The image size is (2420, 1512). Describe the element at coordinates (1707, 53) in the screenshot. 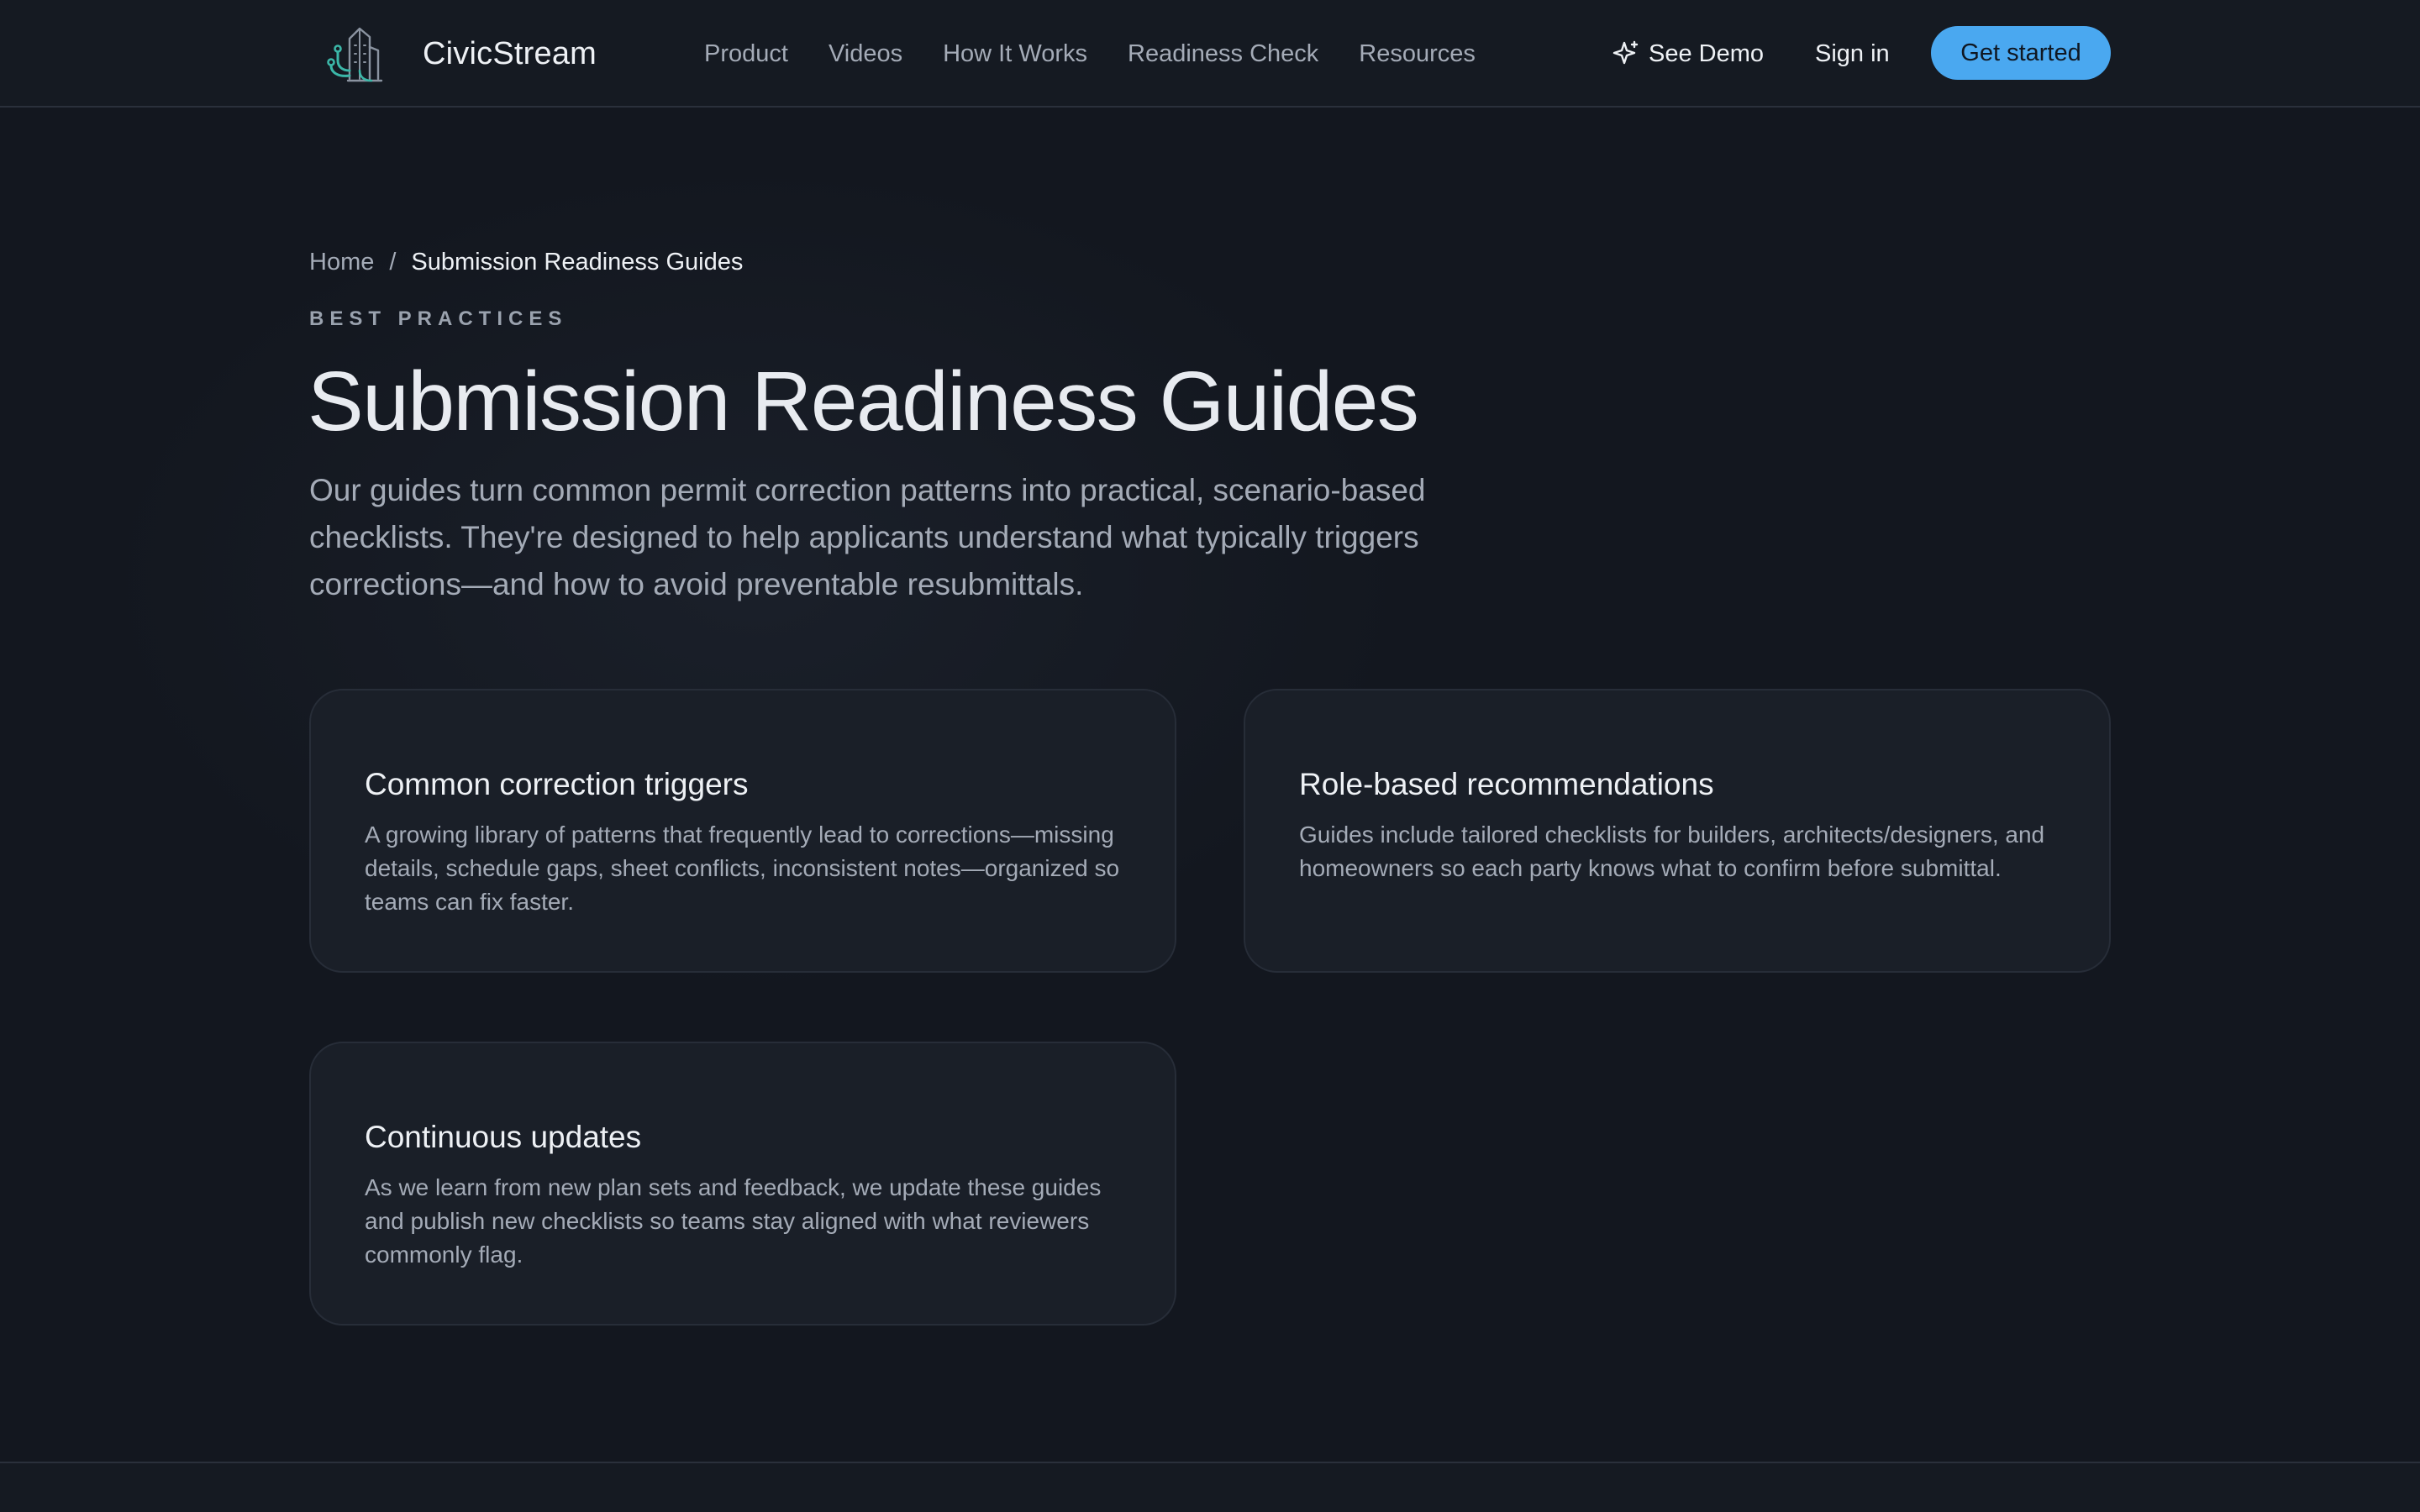

I see `see-demo-label: See Demo` at that location.